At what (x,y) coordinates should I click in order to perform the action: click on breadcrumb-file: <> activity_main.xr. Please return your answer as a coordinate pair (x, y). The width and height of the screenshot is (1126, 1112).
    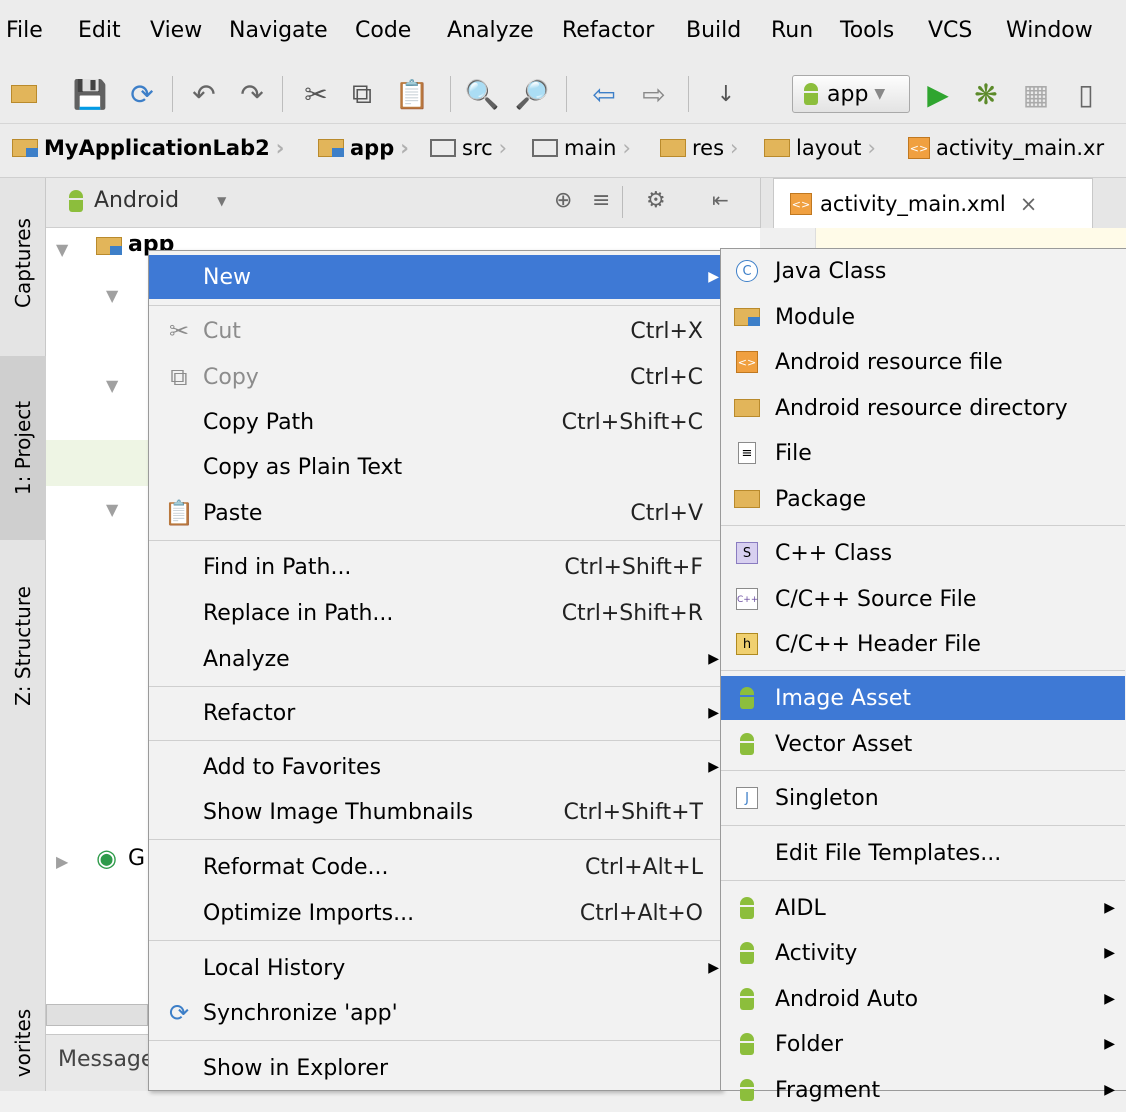
    Looking at the image, I should click on (1006, 148).